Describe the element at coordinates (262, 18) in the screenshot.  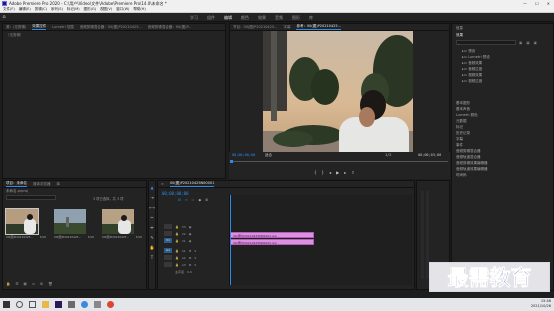
I see `workspace-tab-effects: 效果` at that location.